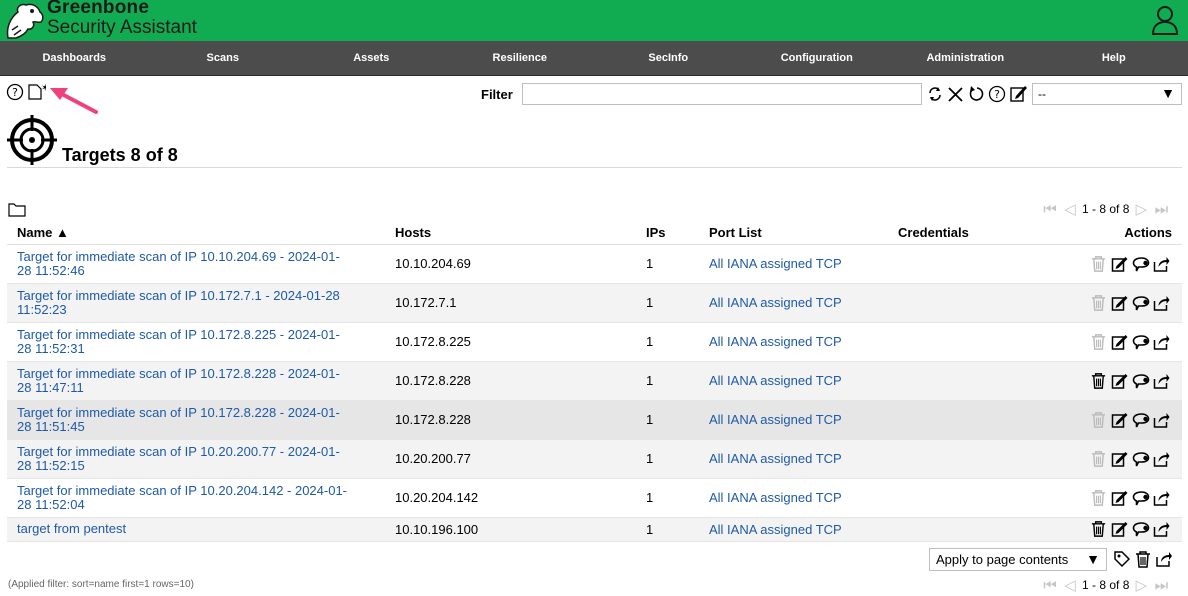 The height and width of the screenshot is (596, 1188). What do you see at coordinates (120, 155) in the screenshot?
I see `page-title: Targets 8 of 8` at bounding box center [120, 155].